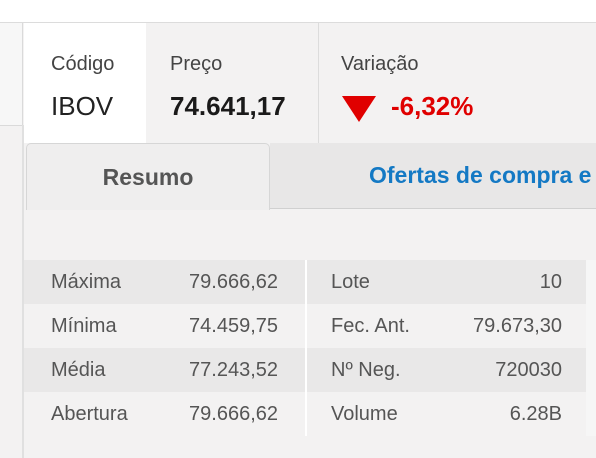 This screenshot has width=596, height=458. What do you see at coordinates (535, 414) in the screenshot?
I see `stat-value: 6.28B` at bounding box center [535, 414].